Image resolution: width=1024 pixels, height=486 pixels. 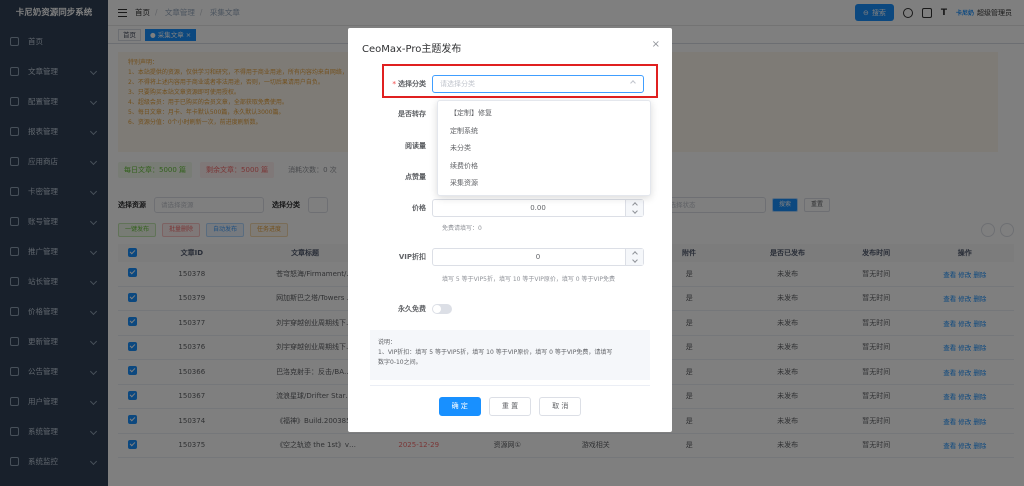 What do you see at coordinates (419, 208) in the screenshot?
I see `price-label: 价格` at bounding box center [419, 208].